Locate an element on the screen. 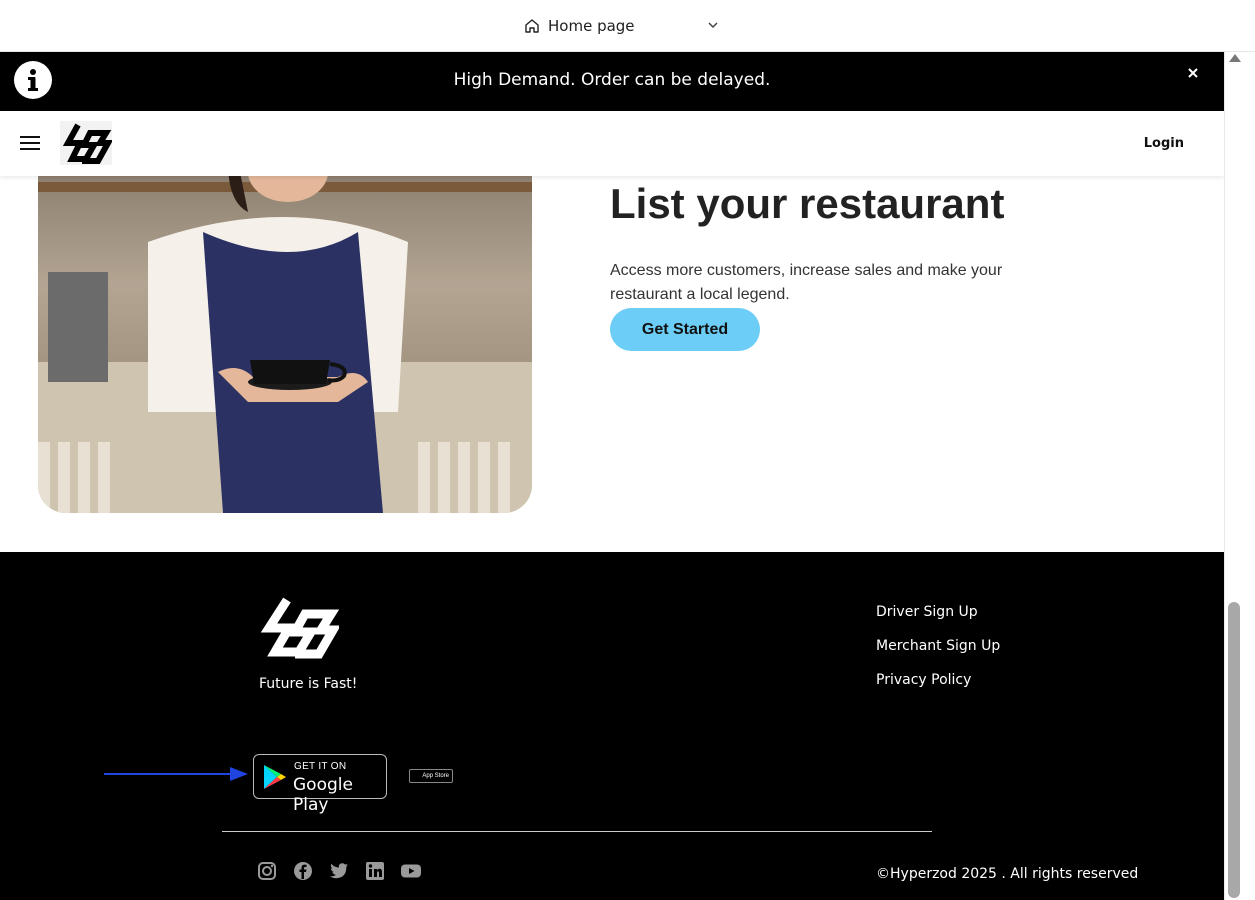 This screenshot has height=900, width=1255. site-header: Login is located at coordinates (612, 143).